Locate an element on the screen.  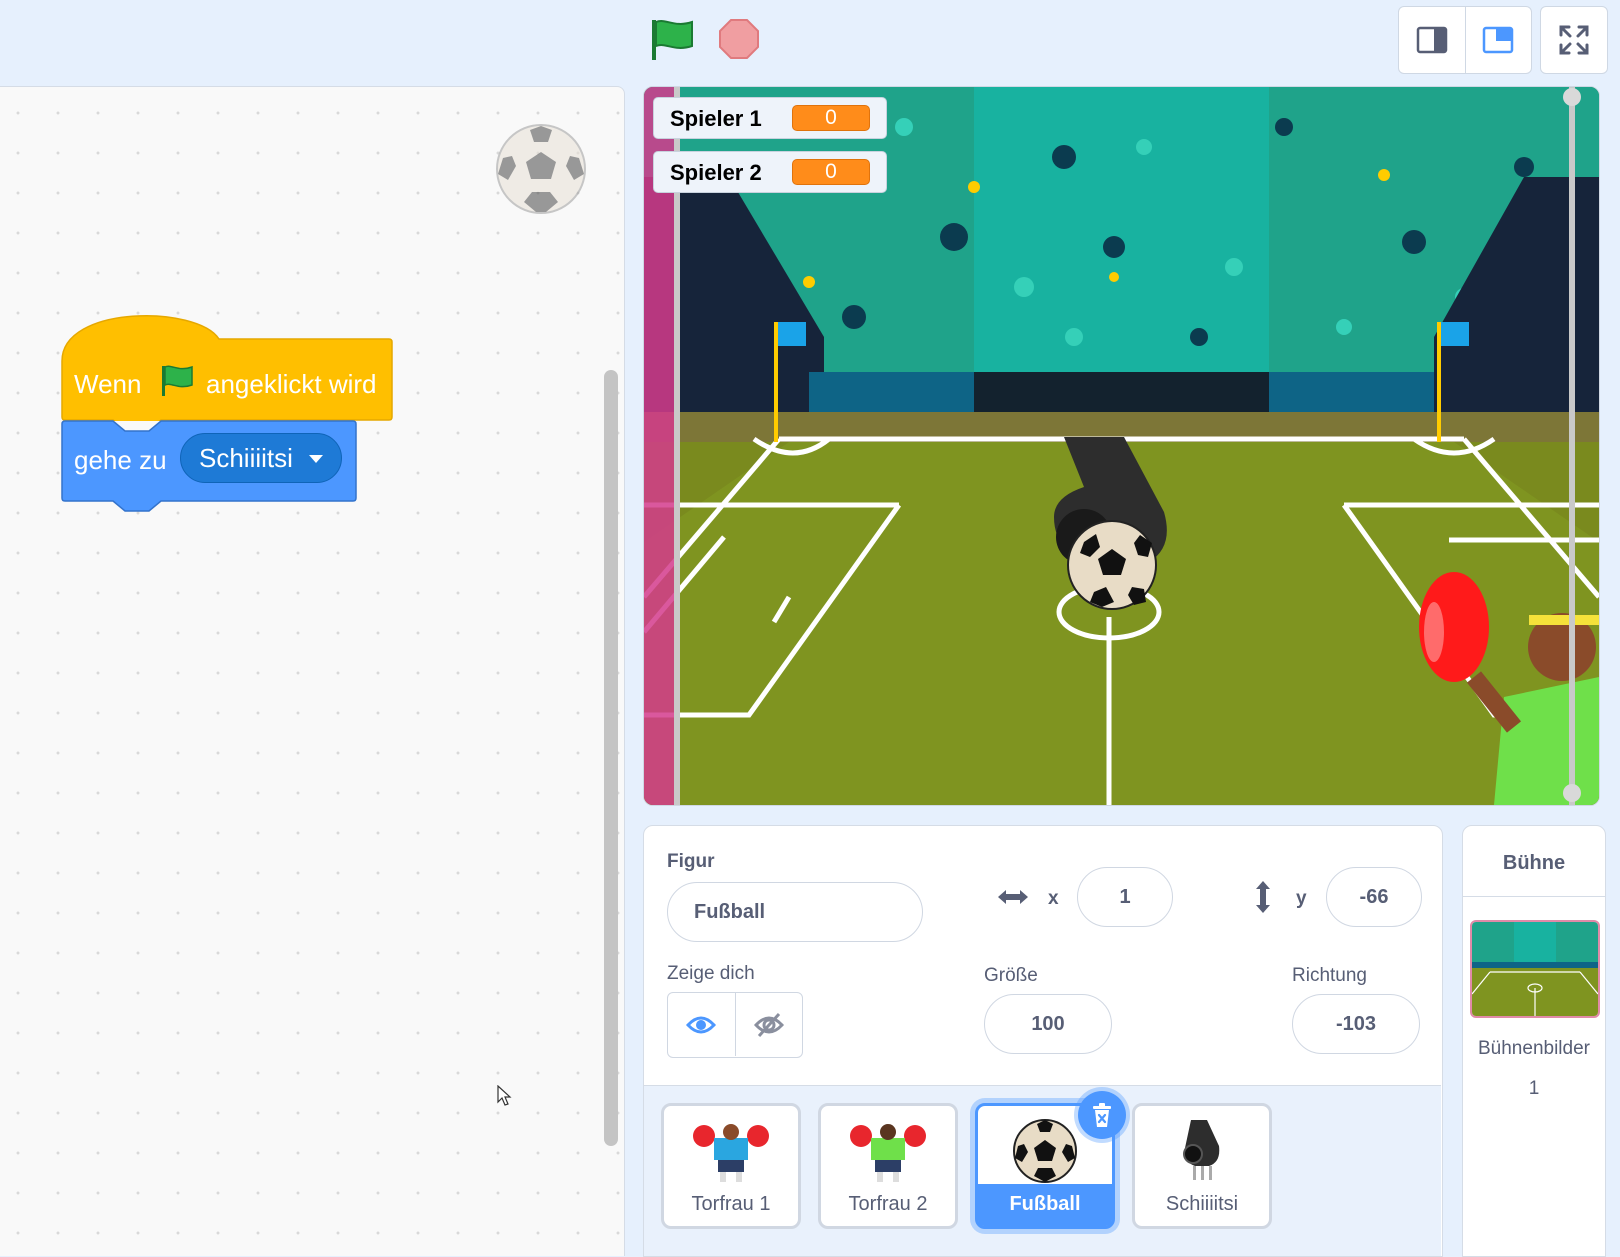
sprite-name-label: Figur is located at coordinates (691, 861).